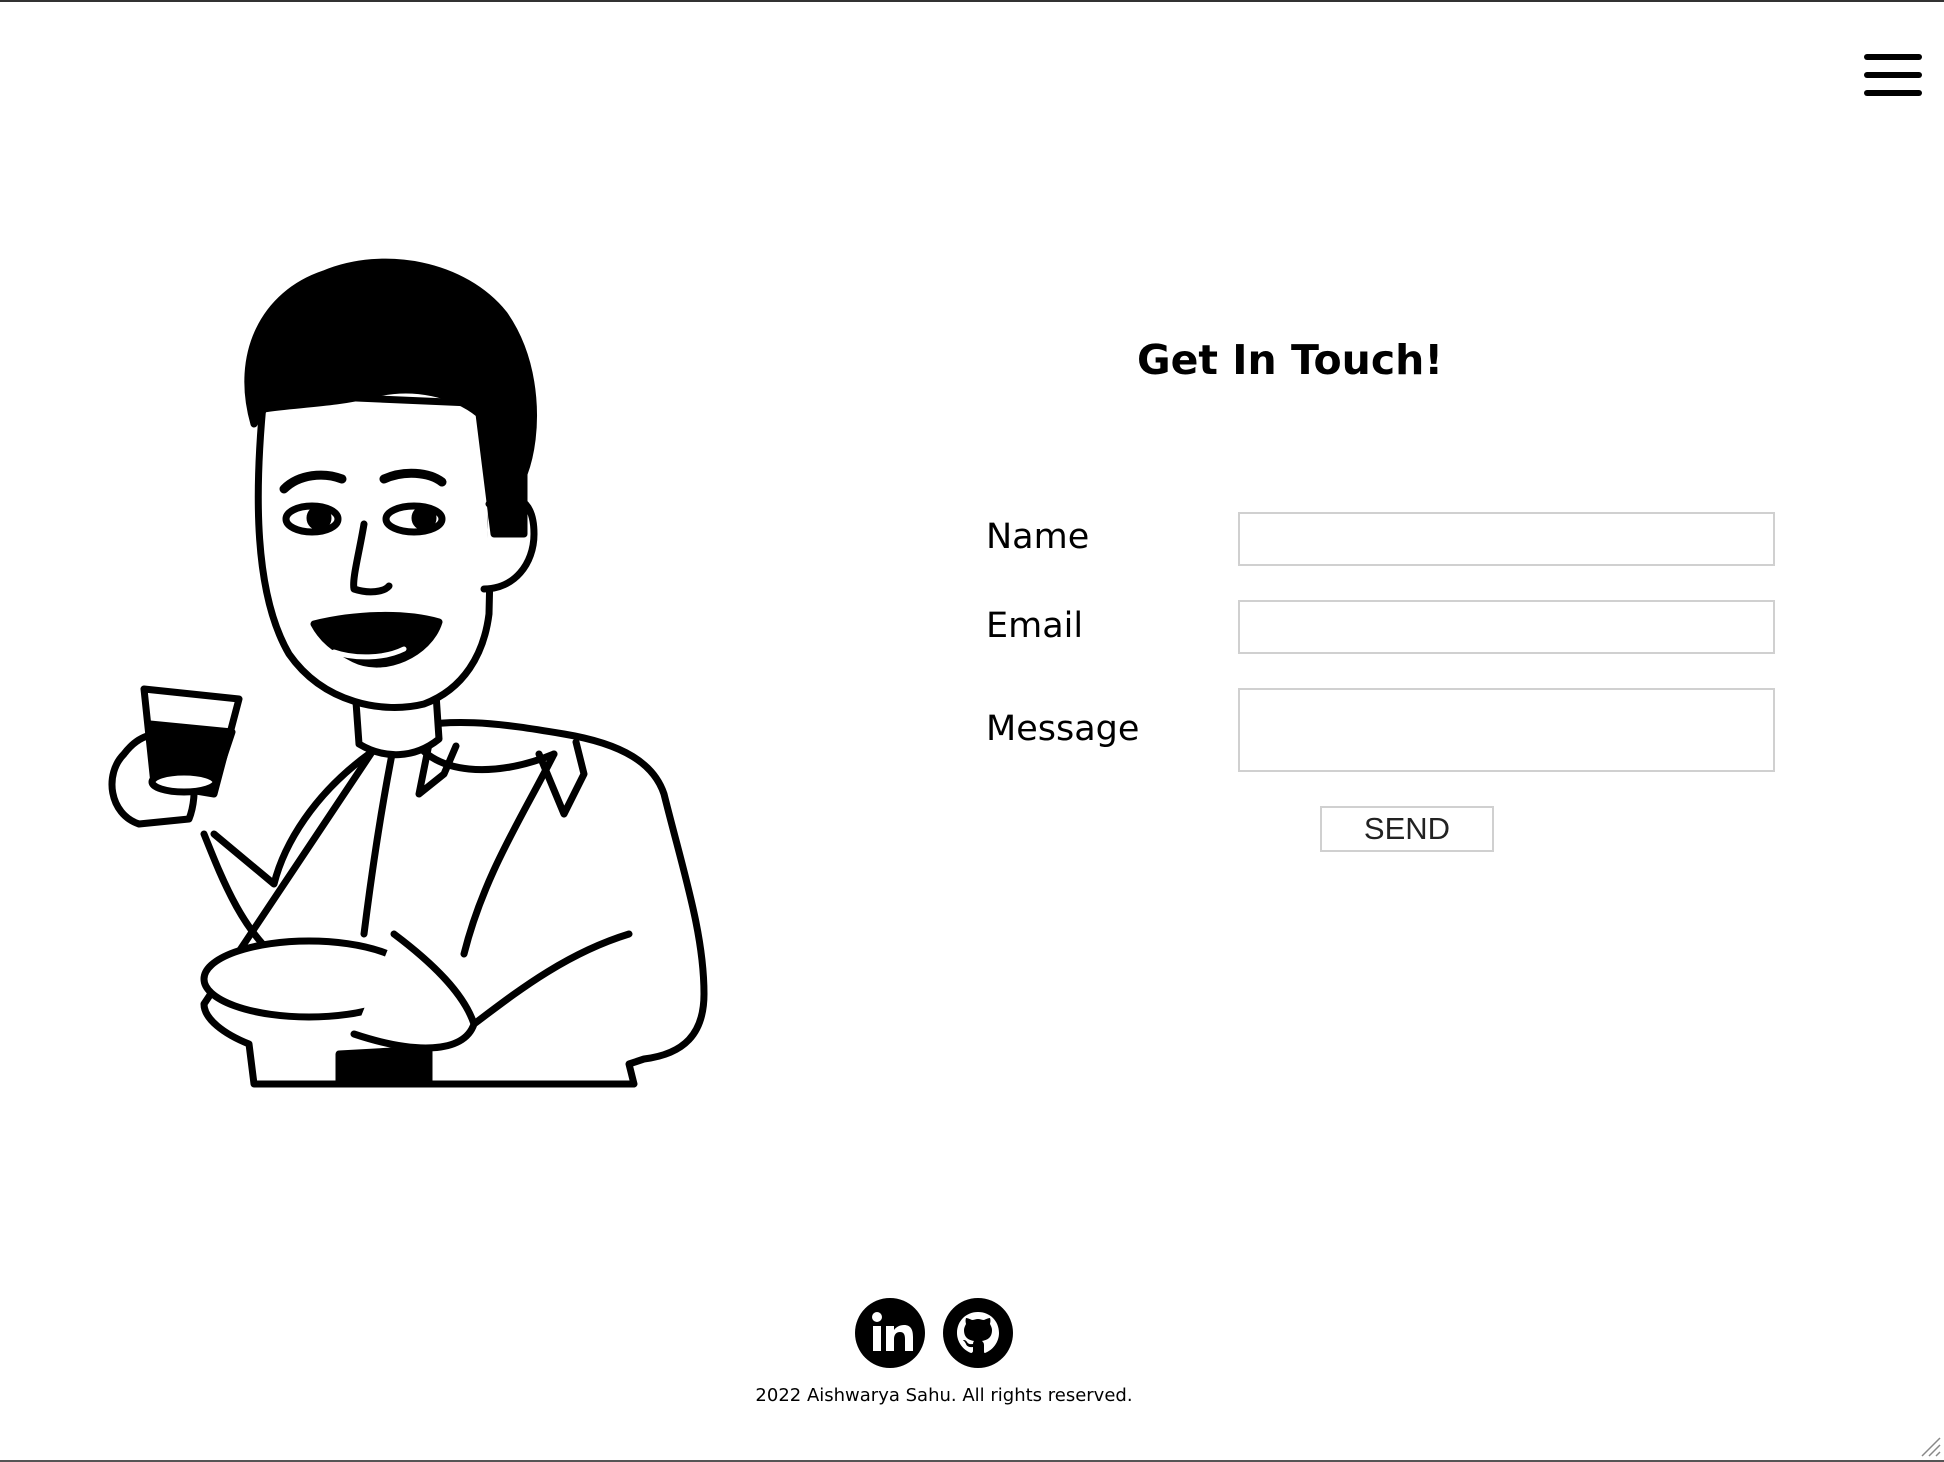 The height and width of the screenshot is (1462, 1944). Describe the element at coordinates (1929, 1445) in the screenshot. I see `resize-grip-icon` at that location.